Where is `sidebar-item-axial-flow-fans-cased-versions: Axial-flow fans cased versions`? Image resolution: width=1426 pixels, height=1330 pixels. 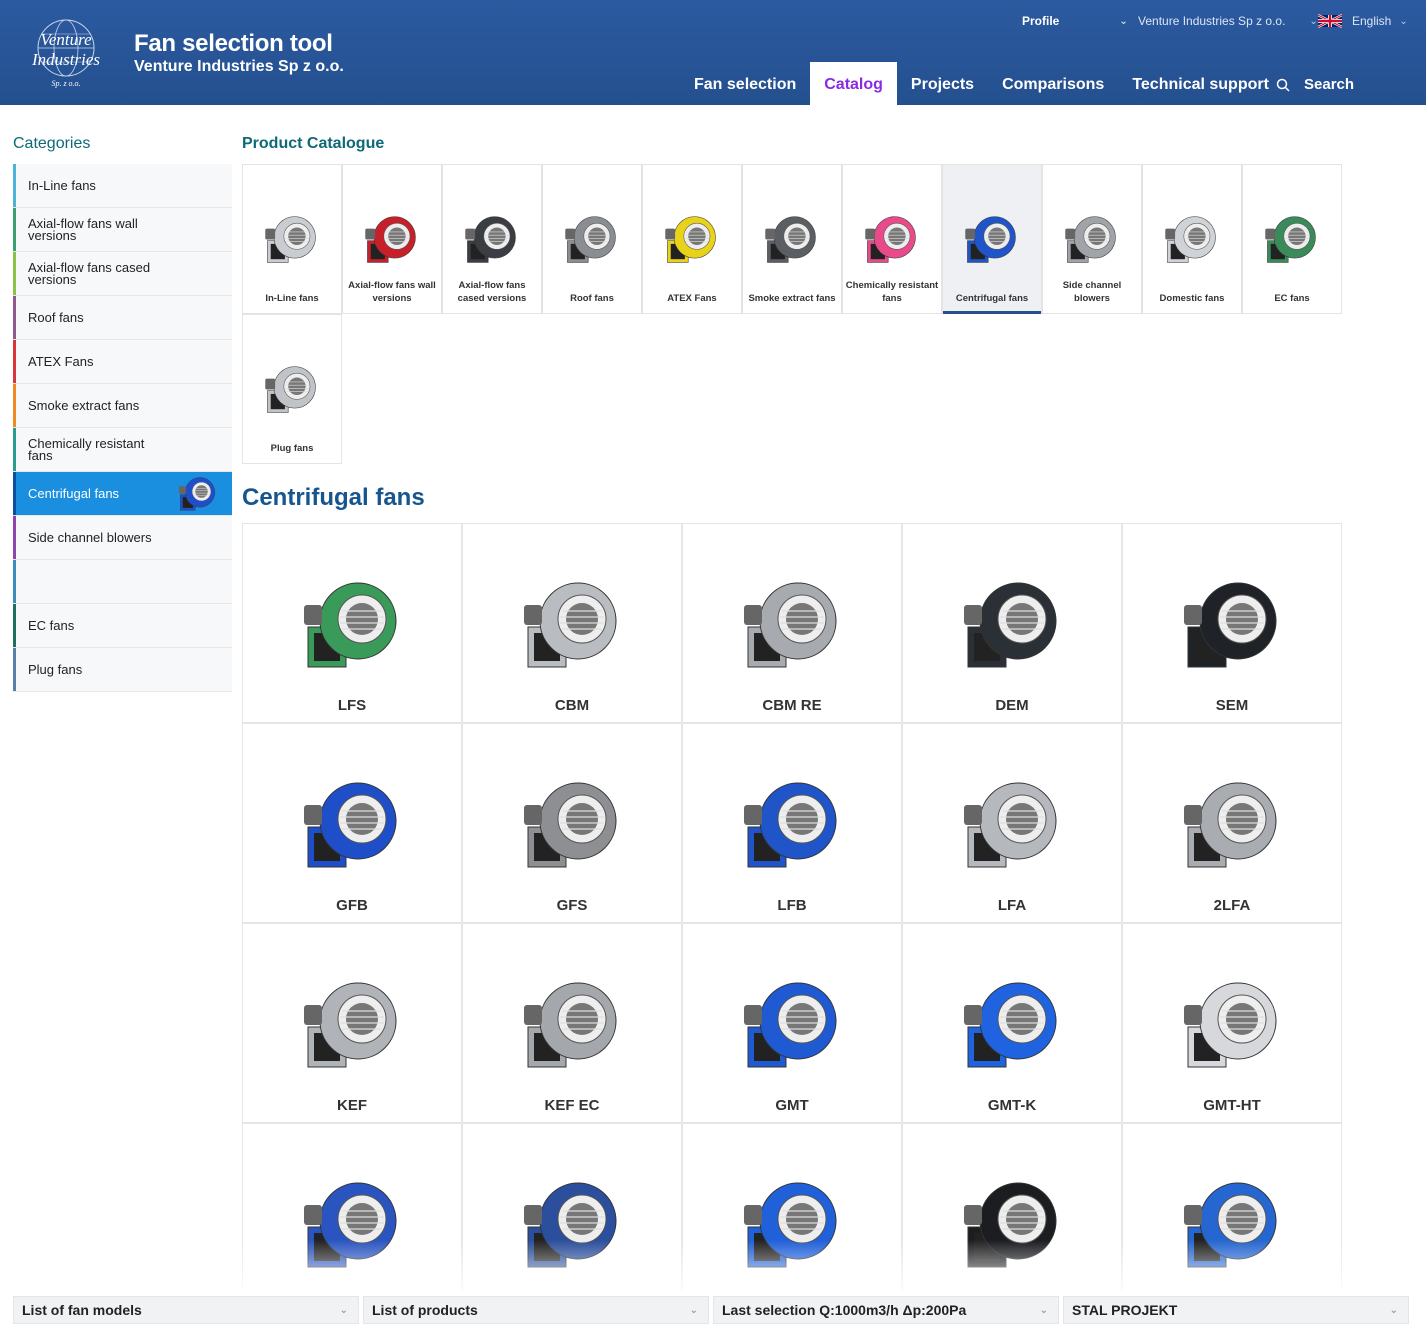
sidebar-item-axial-flow-fans-cased-versions: Axial-flow fans cased versions is located at coordinates (122, 274).